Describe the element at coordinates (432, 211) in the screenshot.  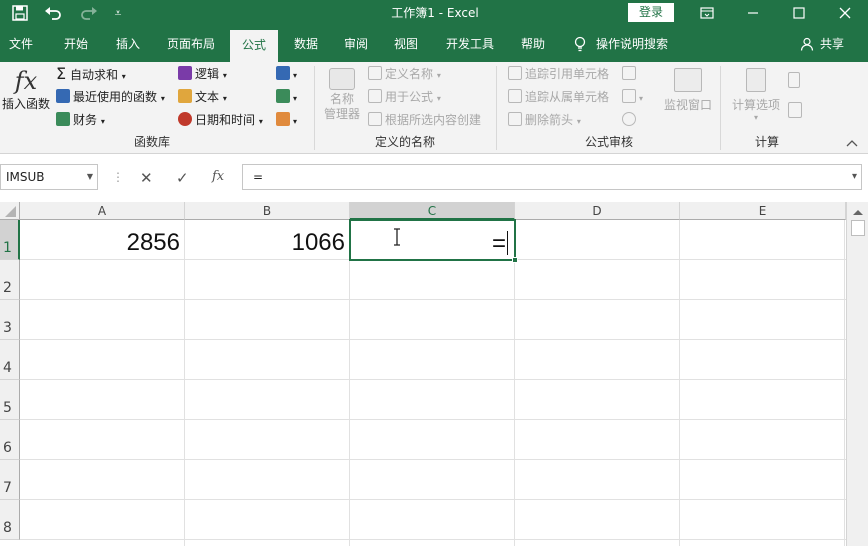
I see `column-header-c: C` at that location.